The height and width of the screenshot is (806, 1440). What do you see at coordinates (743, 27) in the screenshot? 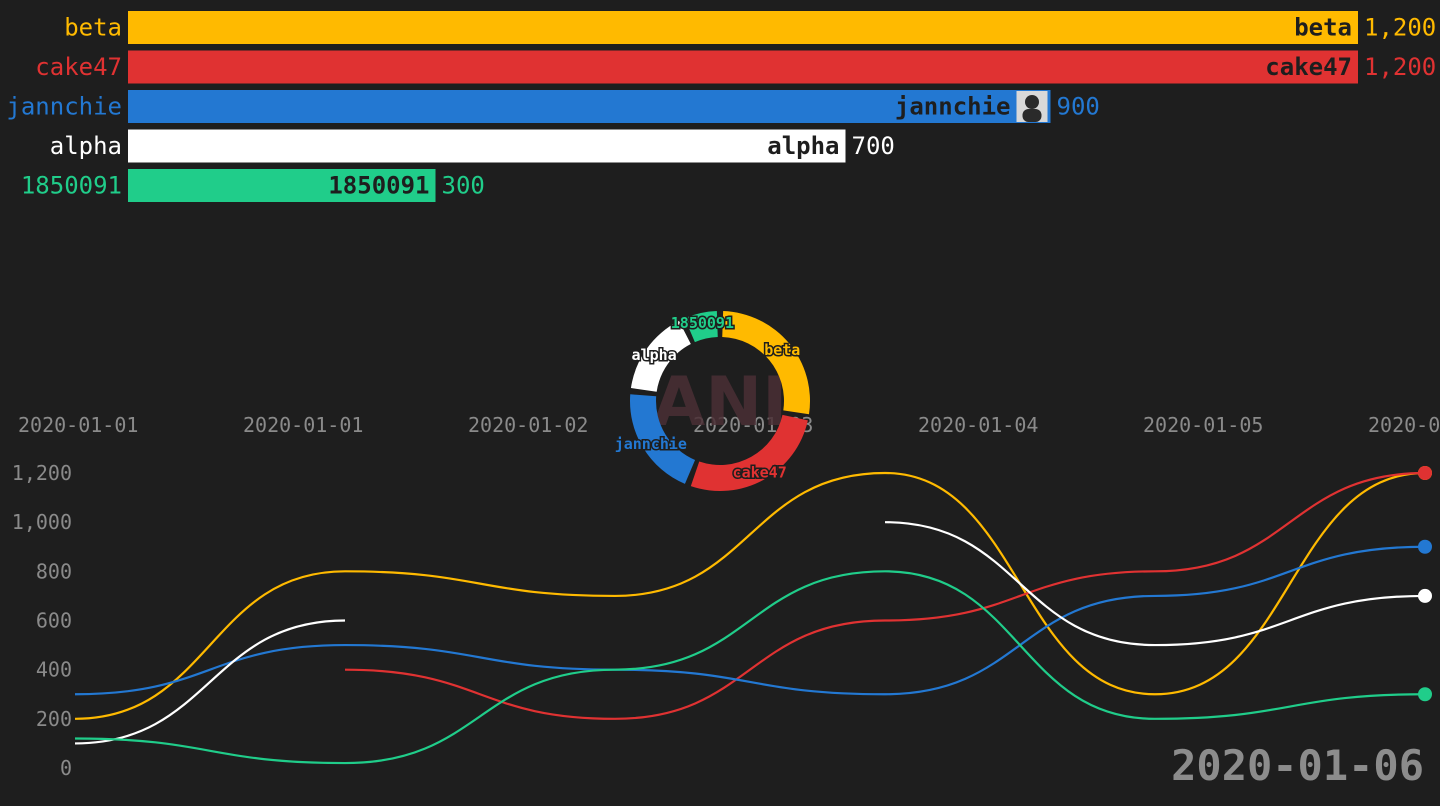
I see `bar-beta` at bounding box center [743, 27].